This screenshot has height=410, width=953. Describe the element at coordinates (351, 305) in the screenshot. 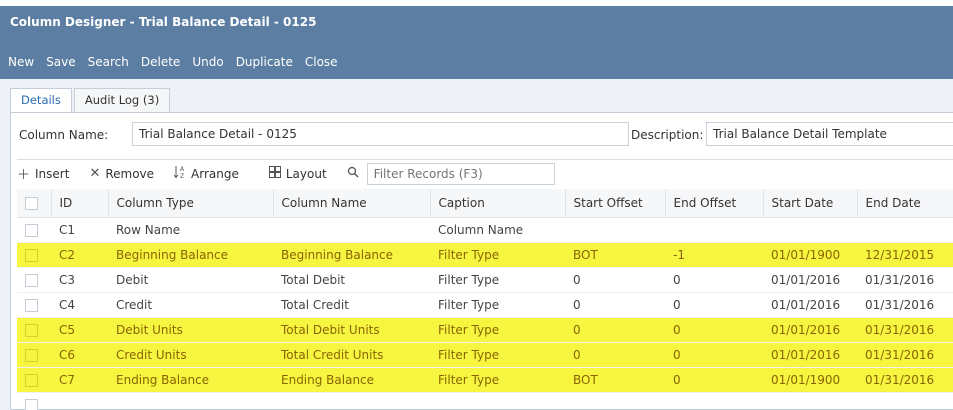

I see `cell-column-name: Total Credit` at that location.